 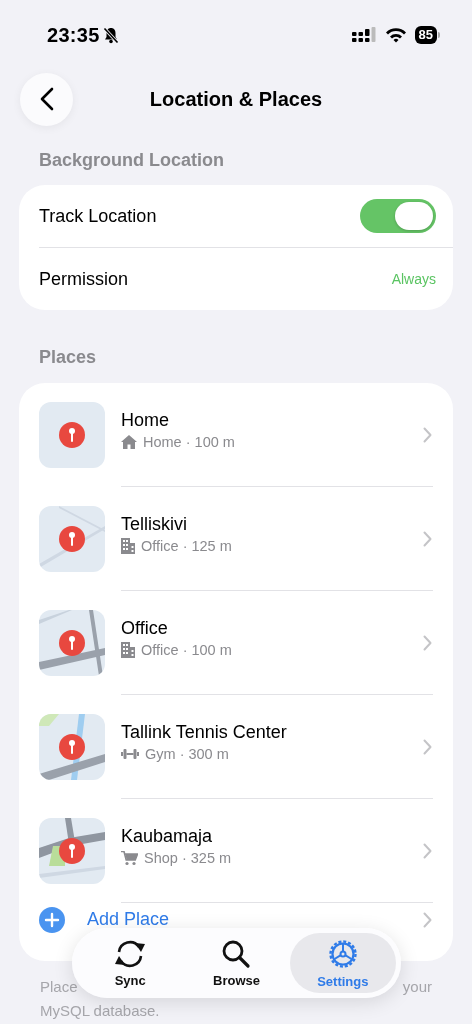 What do you see at coordinates (363, 35) in the screenshot?
I see `signal-icon` at bounding box center [363, 35].